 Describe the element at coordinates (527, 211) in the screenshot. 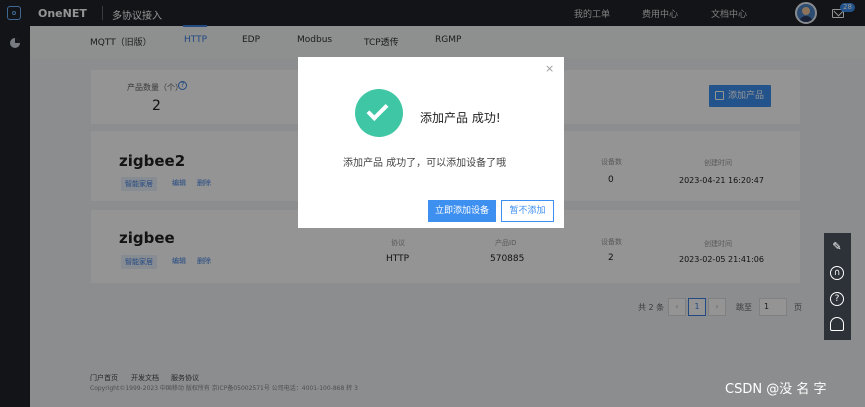

I see `skip-button: 暂不添加` at that location.